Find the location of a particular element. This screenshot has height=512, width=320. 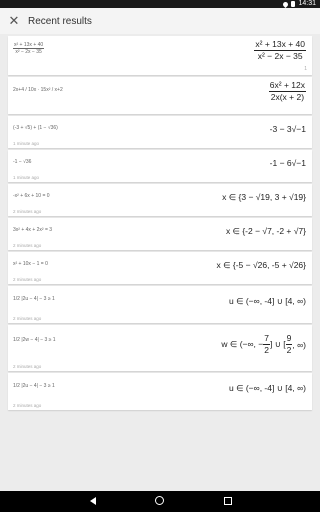

home-icon is located at coordinates (159, 500).